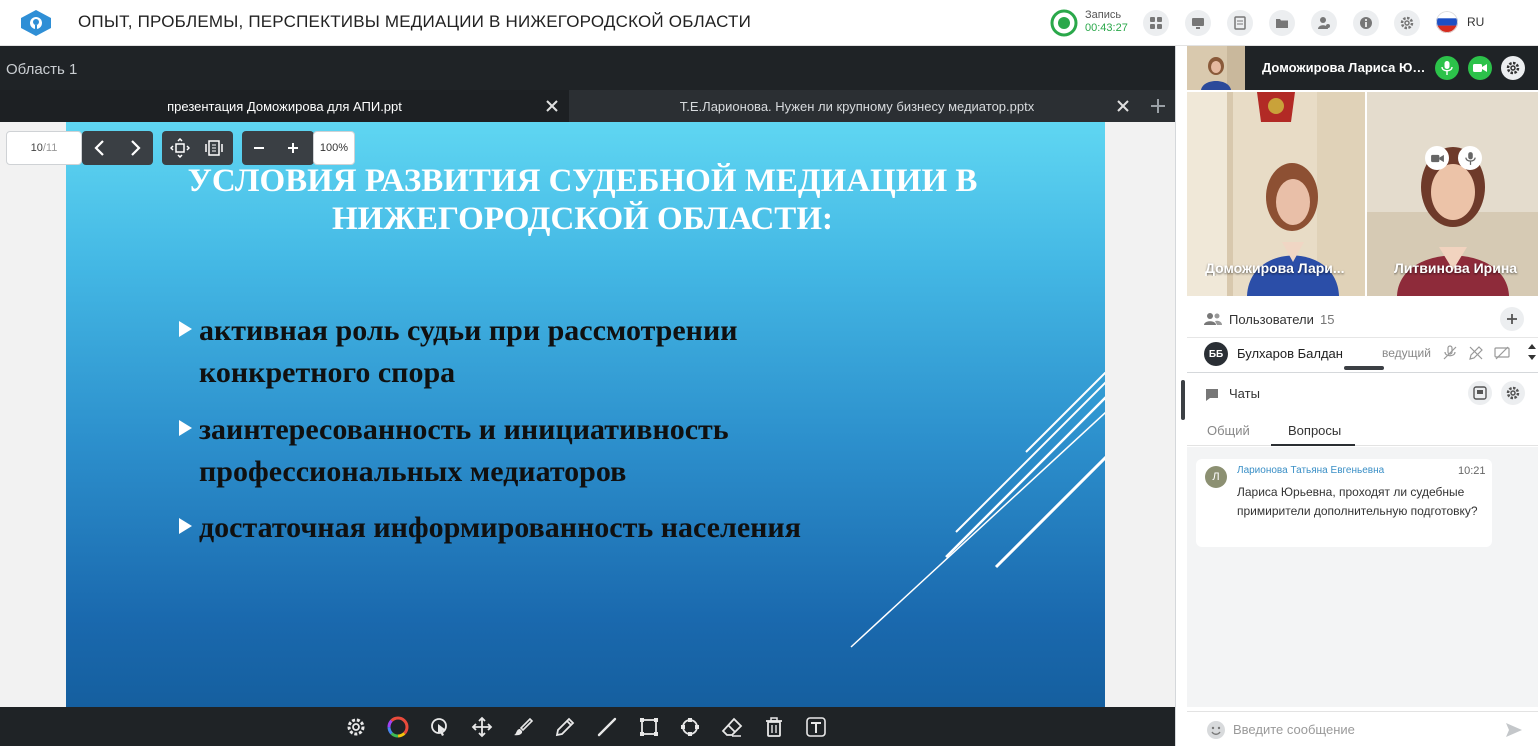 The image size is (1538, 746). What do you see at coordinates (44, 148) in the screenshot?
I see `page-indicator: 10/11` at bounding box center [44, 148].